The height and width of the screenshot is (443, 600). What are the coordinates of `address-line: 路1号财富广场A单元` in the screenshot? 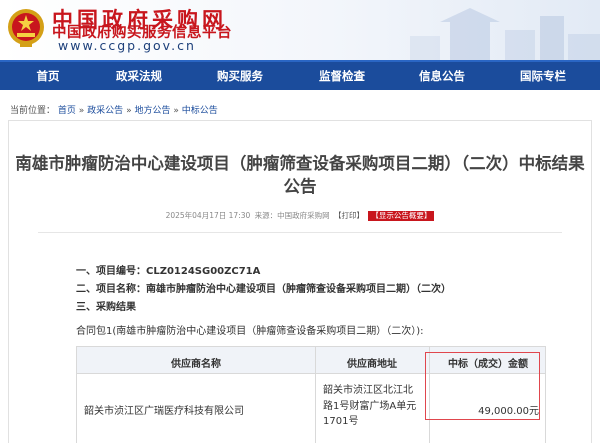 It's located at (370, 406).